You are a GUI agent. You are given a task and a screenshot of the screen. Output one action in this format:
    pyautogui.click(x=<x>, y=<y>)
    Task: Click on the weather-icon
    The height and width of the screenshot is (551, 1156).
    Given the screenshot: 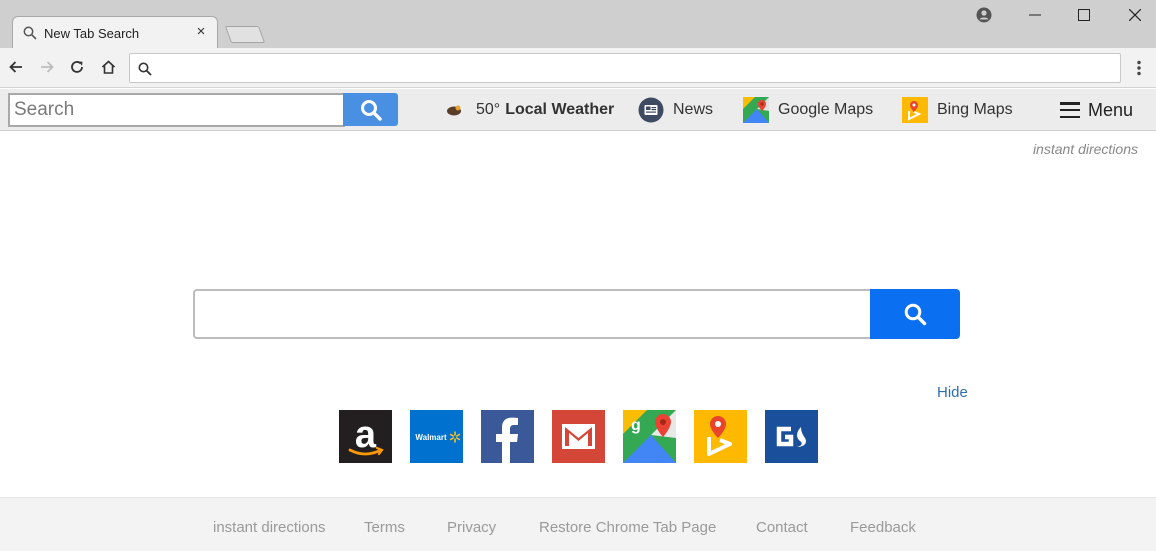 What is the action you would take?
    pyautogui.click(x=454, y=110)
    